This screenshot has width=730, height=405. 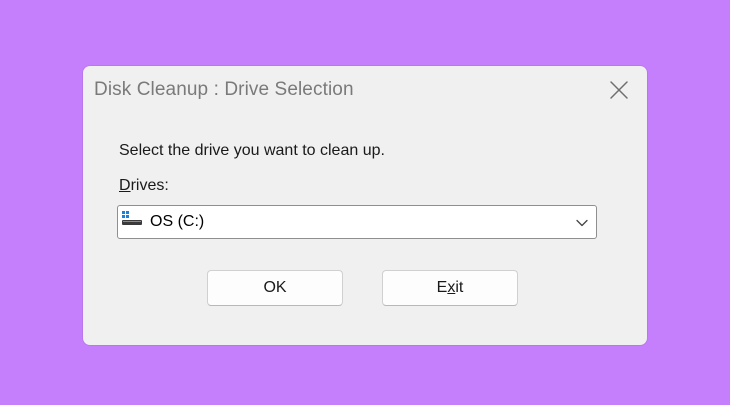 I want to click on close-icon, so click(x=619, y=90).